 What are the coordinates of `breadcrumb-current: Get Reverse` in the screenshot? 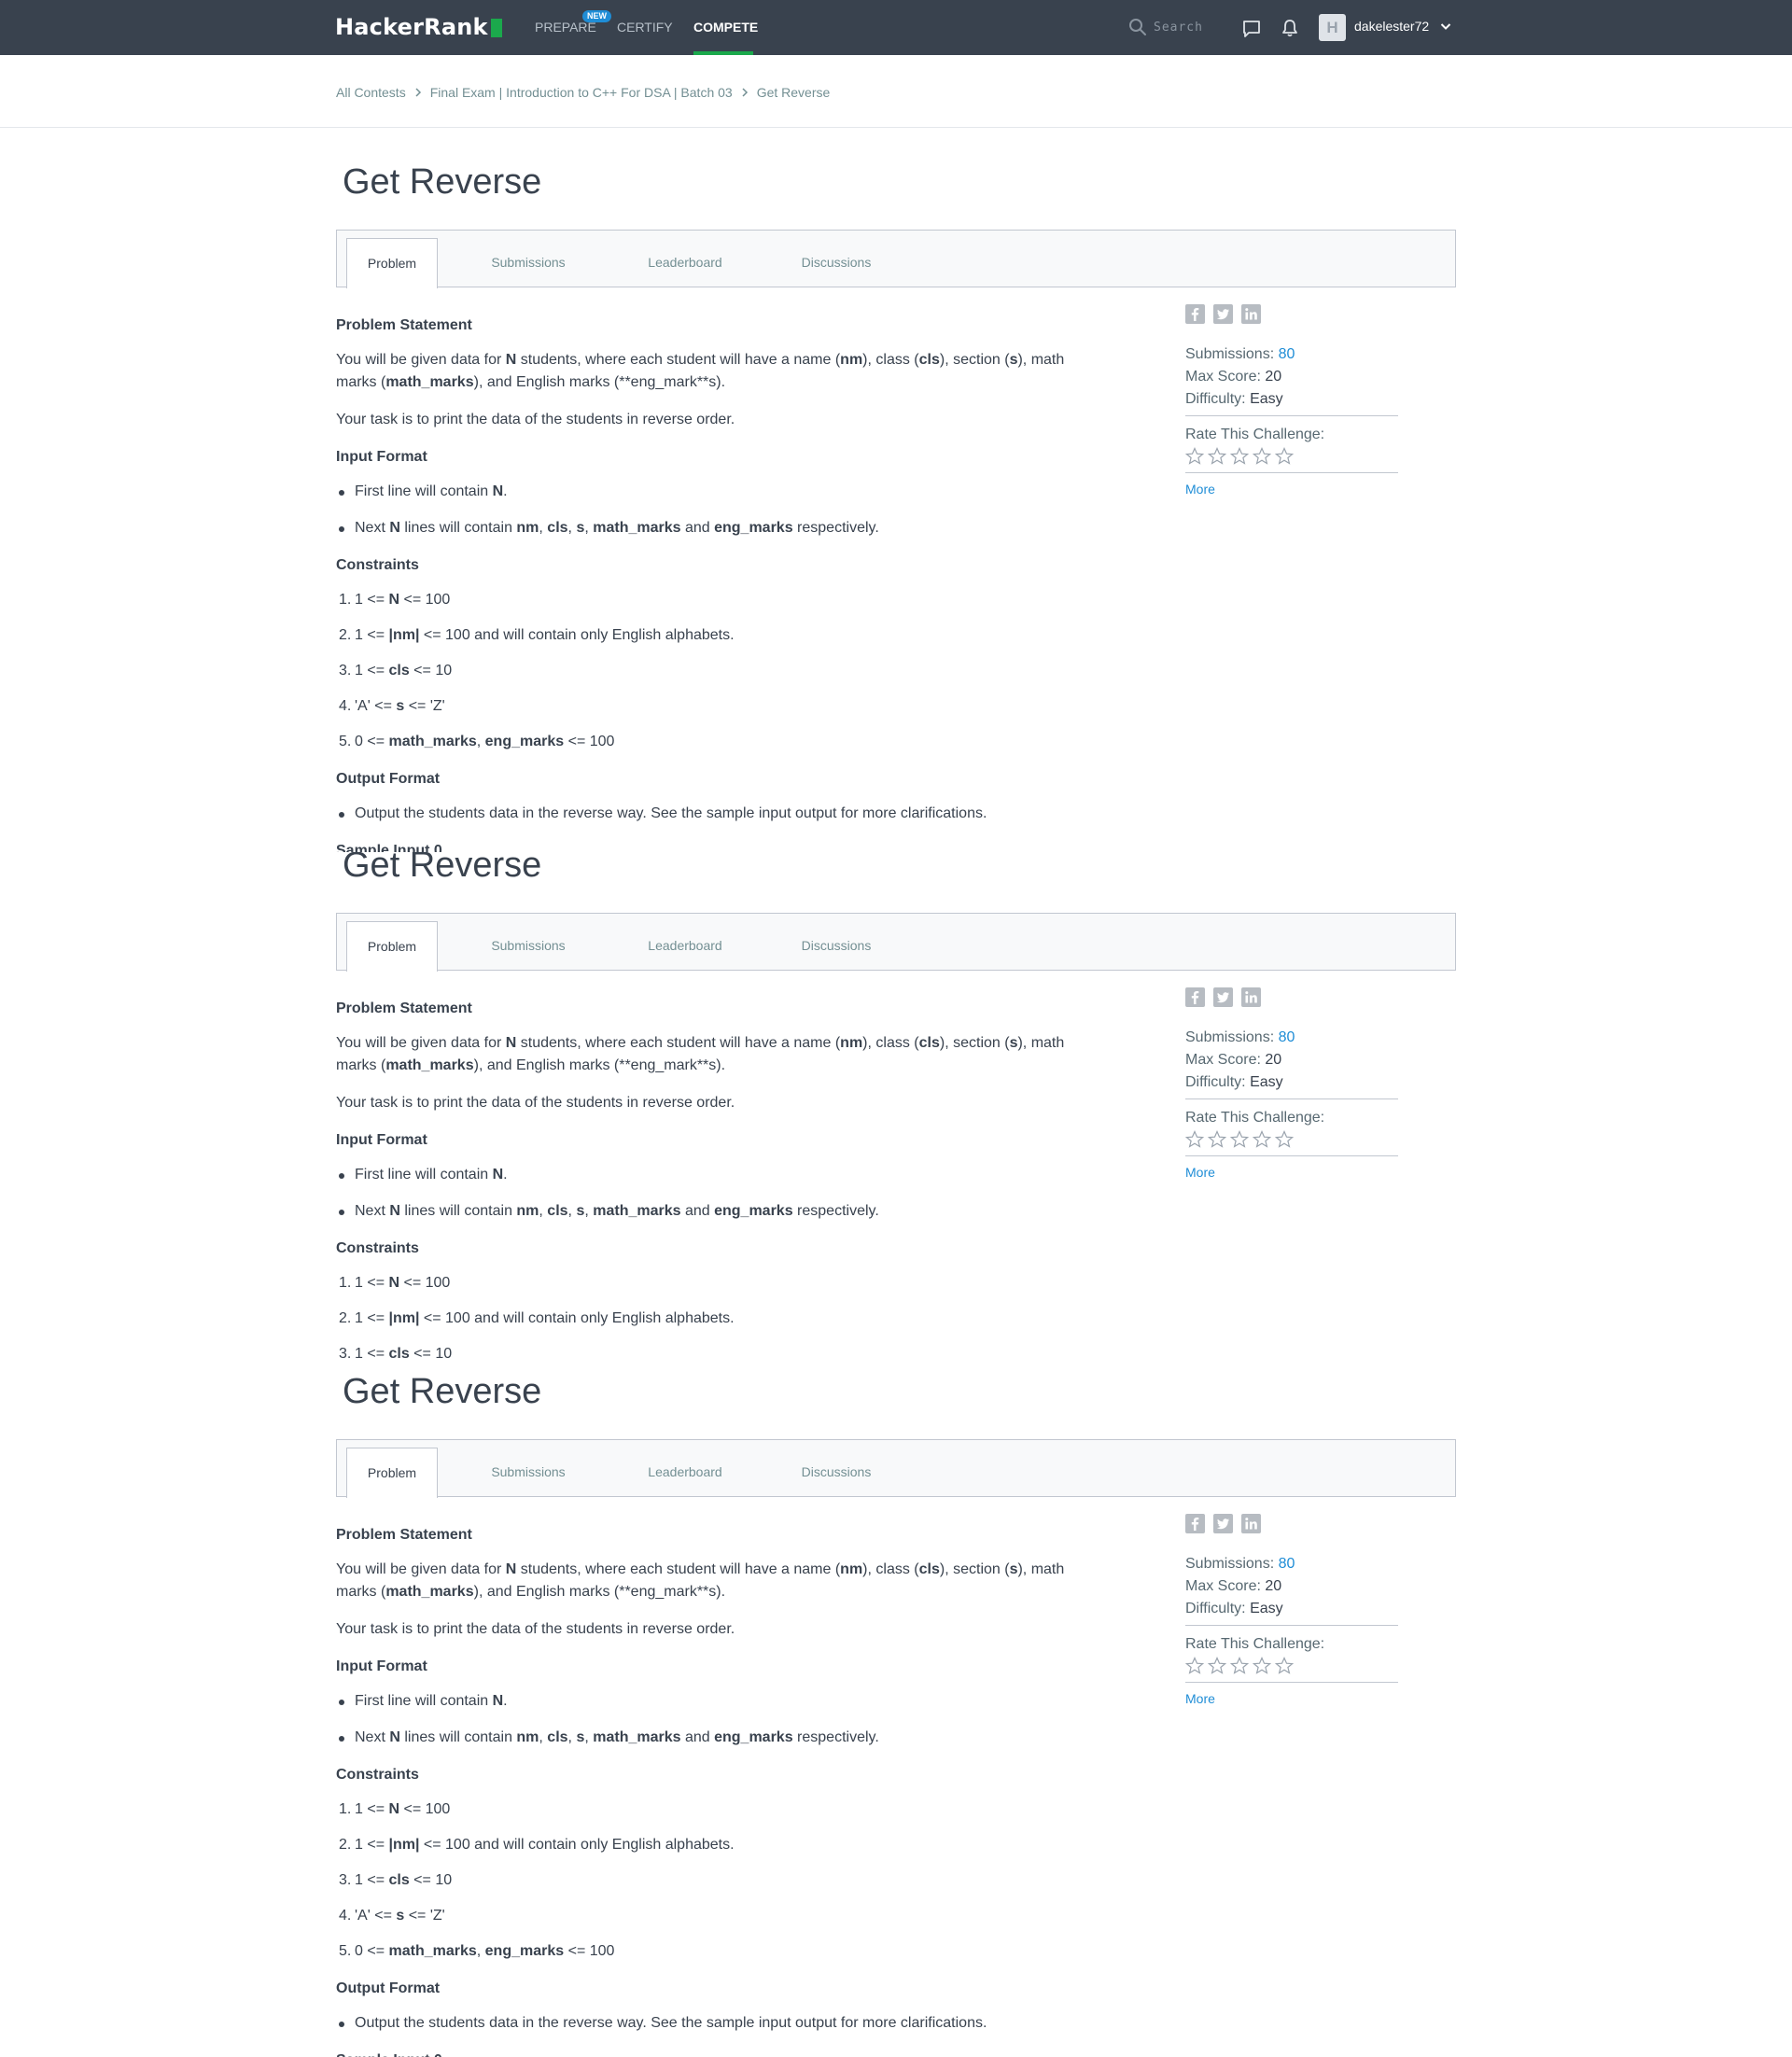 It's located at (793, 92).